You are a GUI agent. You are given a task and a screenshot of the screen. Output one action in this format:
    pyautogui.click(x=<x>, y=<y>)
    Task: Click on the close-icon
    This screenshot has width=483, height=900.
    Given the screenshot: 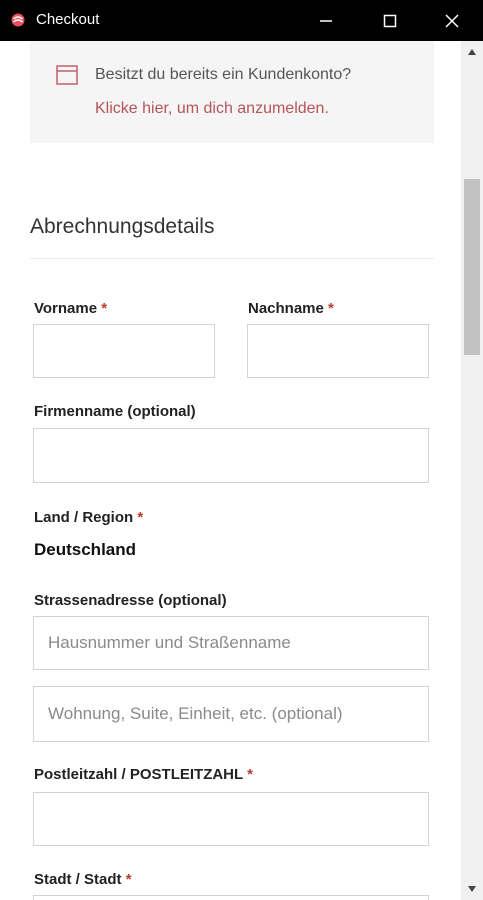 What is the action you would take?
    pyautogui.click(x=452, y=20)
    